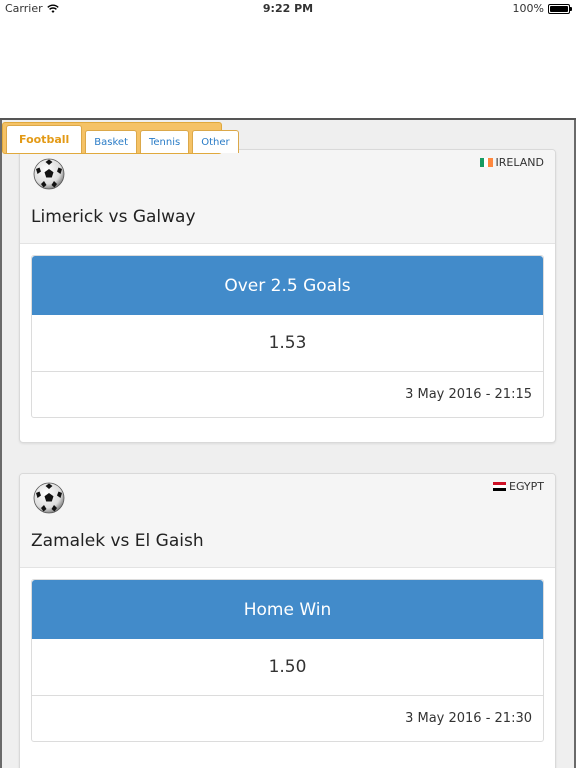 Image resolution: width=576 pixels, height=768 pixels. Describe the element at coordinates (528, 8) in the screenshot. I see `battery-percent: 100%` at that location.